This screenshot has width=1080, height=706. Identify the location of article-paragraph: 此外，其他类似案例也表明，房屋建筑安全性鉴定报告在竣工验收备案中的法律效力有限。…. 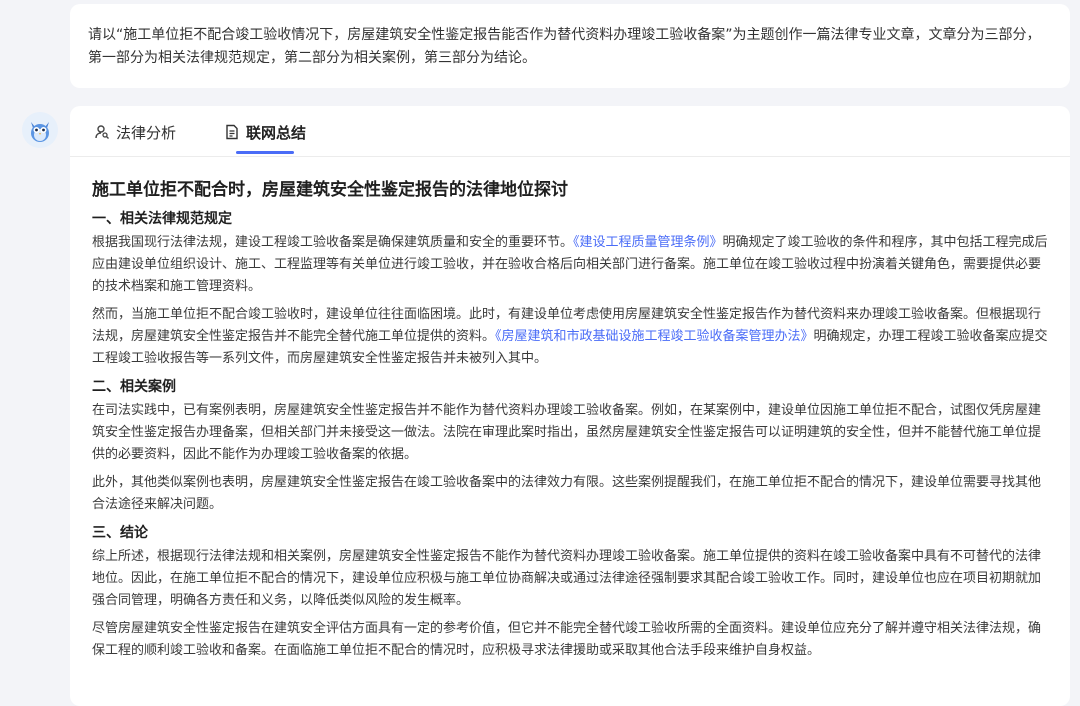
(567, 493).